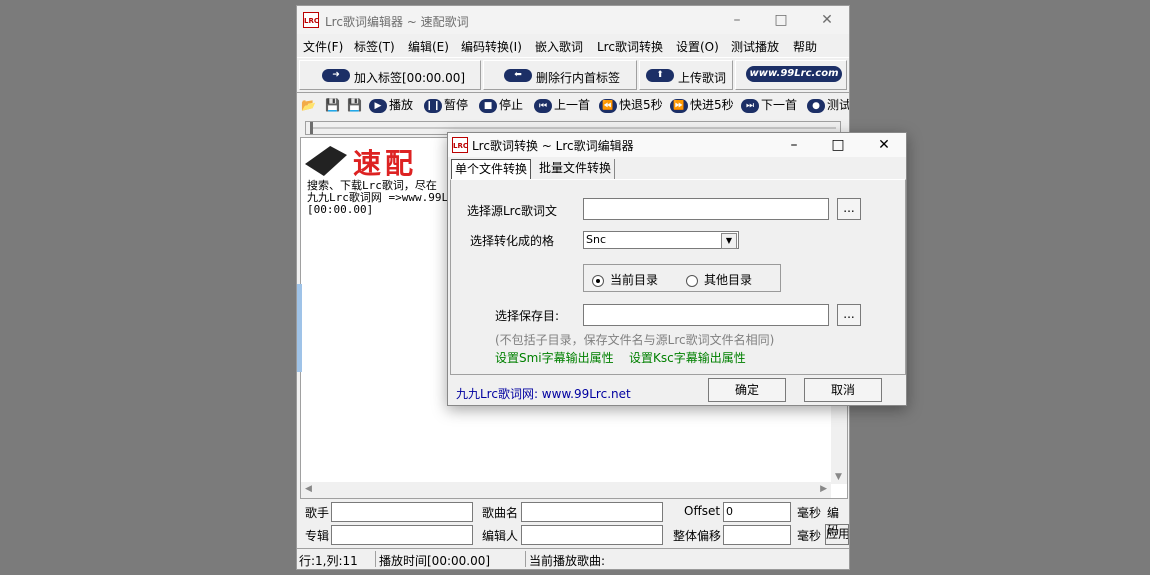  I want to click on dialog-close-button: ✕, so click(884, 145).